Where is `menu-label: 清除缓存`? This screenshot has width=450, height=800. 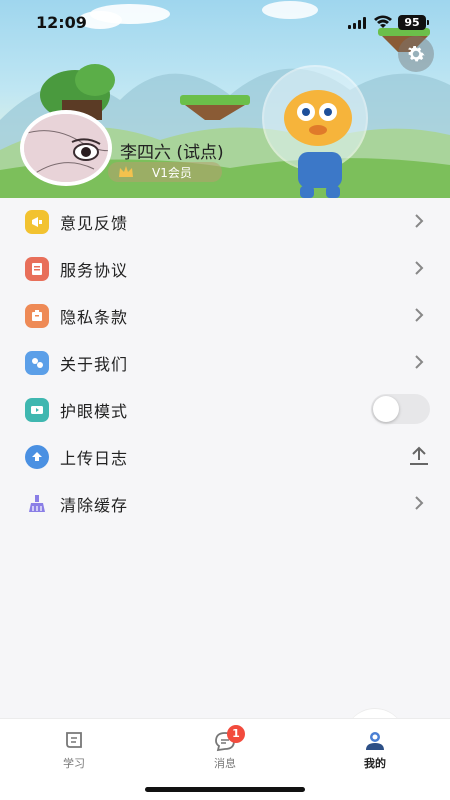 menu-label: 清除缓存 is located at coordinates (94, 505).